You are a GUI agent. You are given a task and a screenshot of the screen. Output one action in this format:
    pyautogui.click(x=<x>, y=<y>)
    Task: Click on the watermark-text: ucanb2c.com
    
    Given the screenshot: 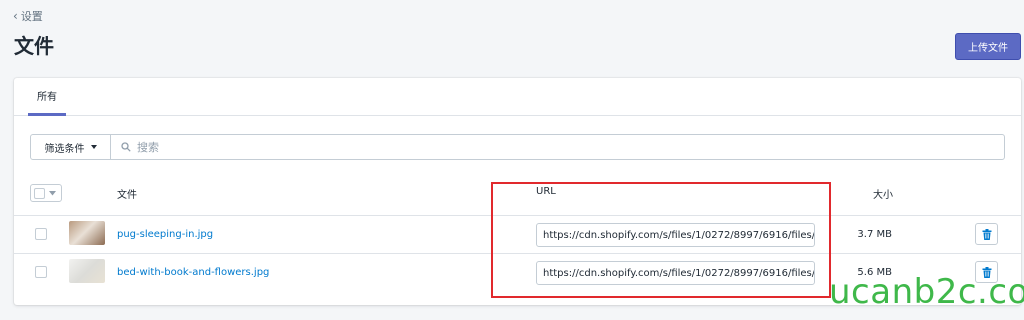 What is the action you would take?
    pyautogui.click(x=926, y=292)
    